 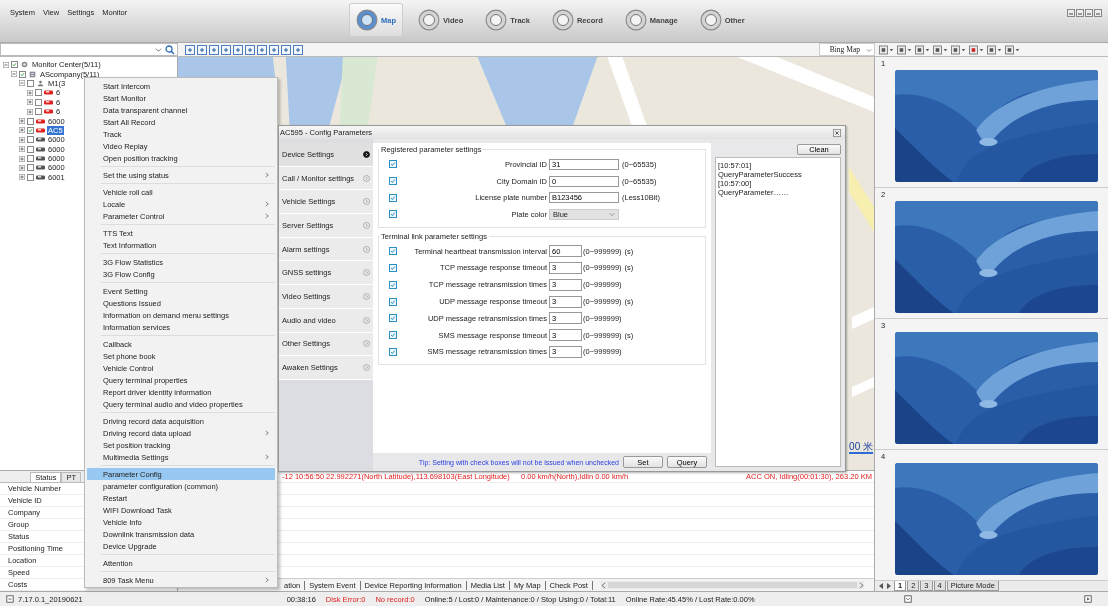 I want to click on building-icon, so click(x=32, y=74).